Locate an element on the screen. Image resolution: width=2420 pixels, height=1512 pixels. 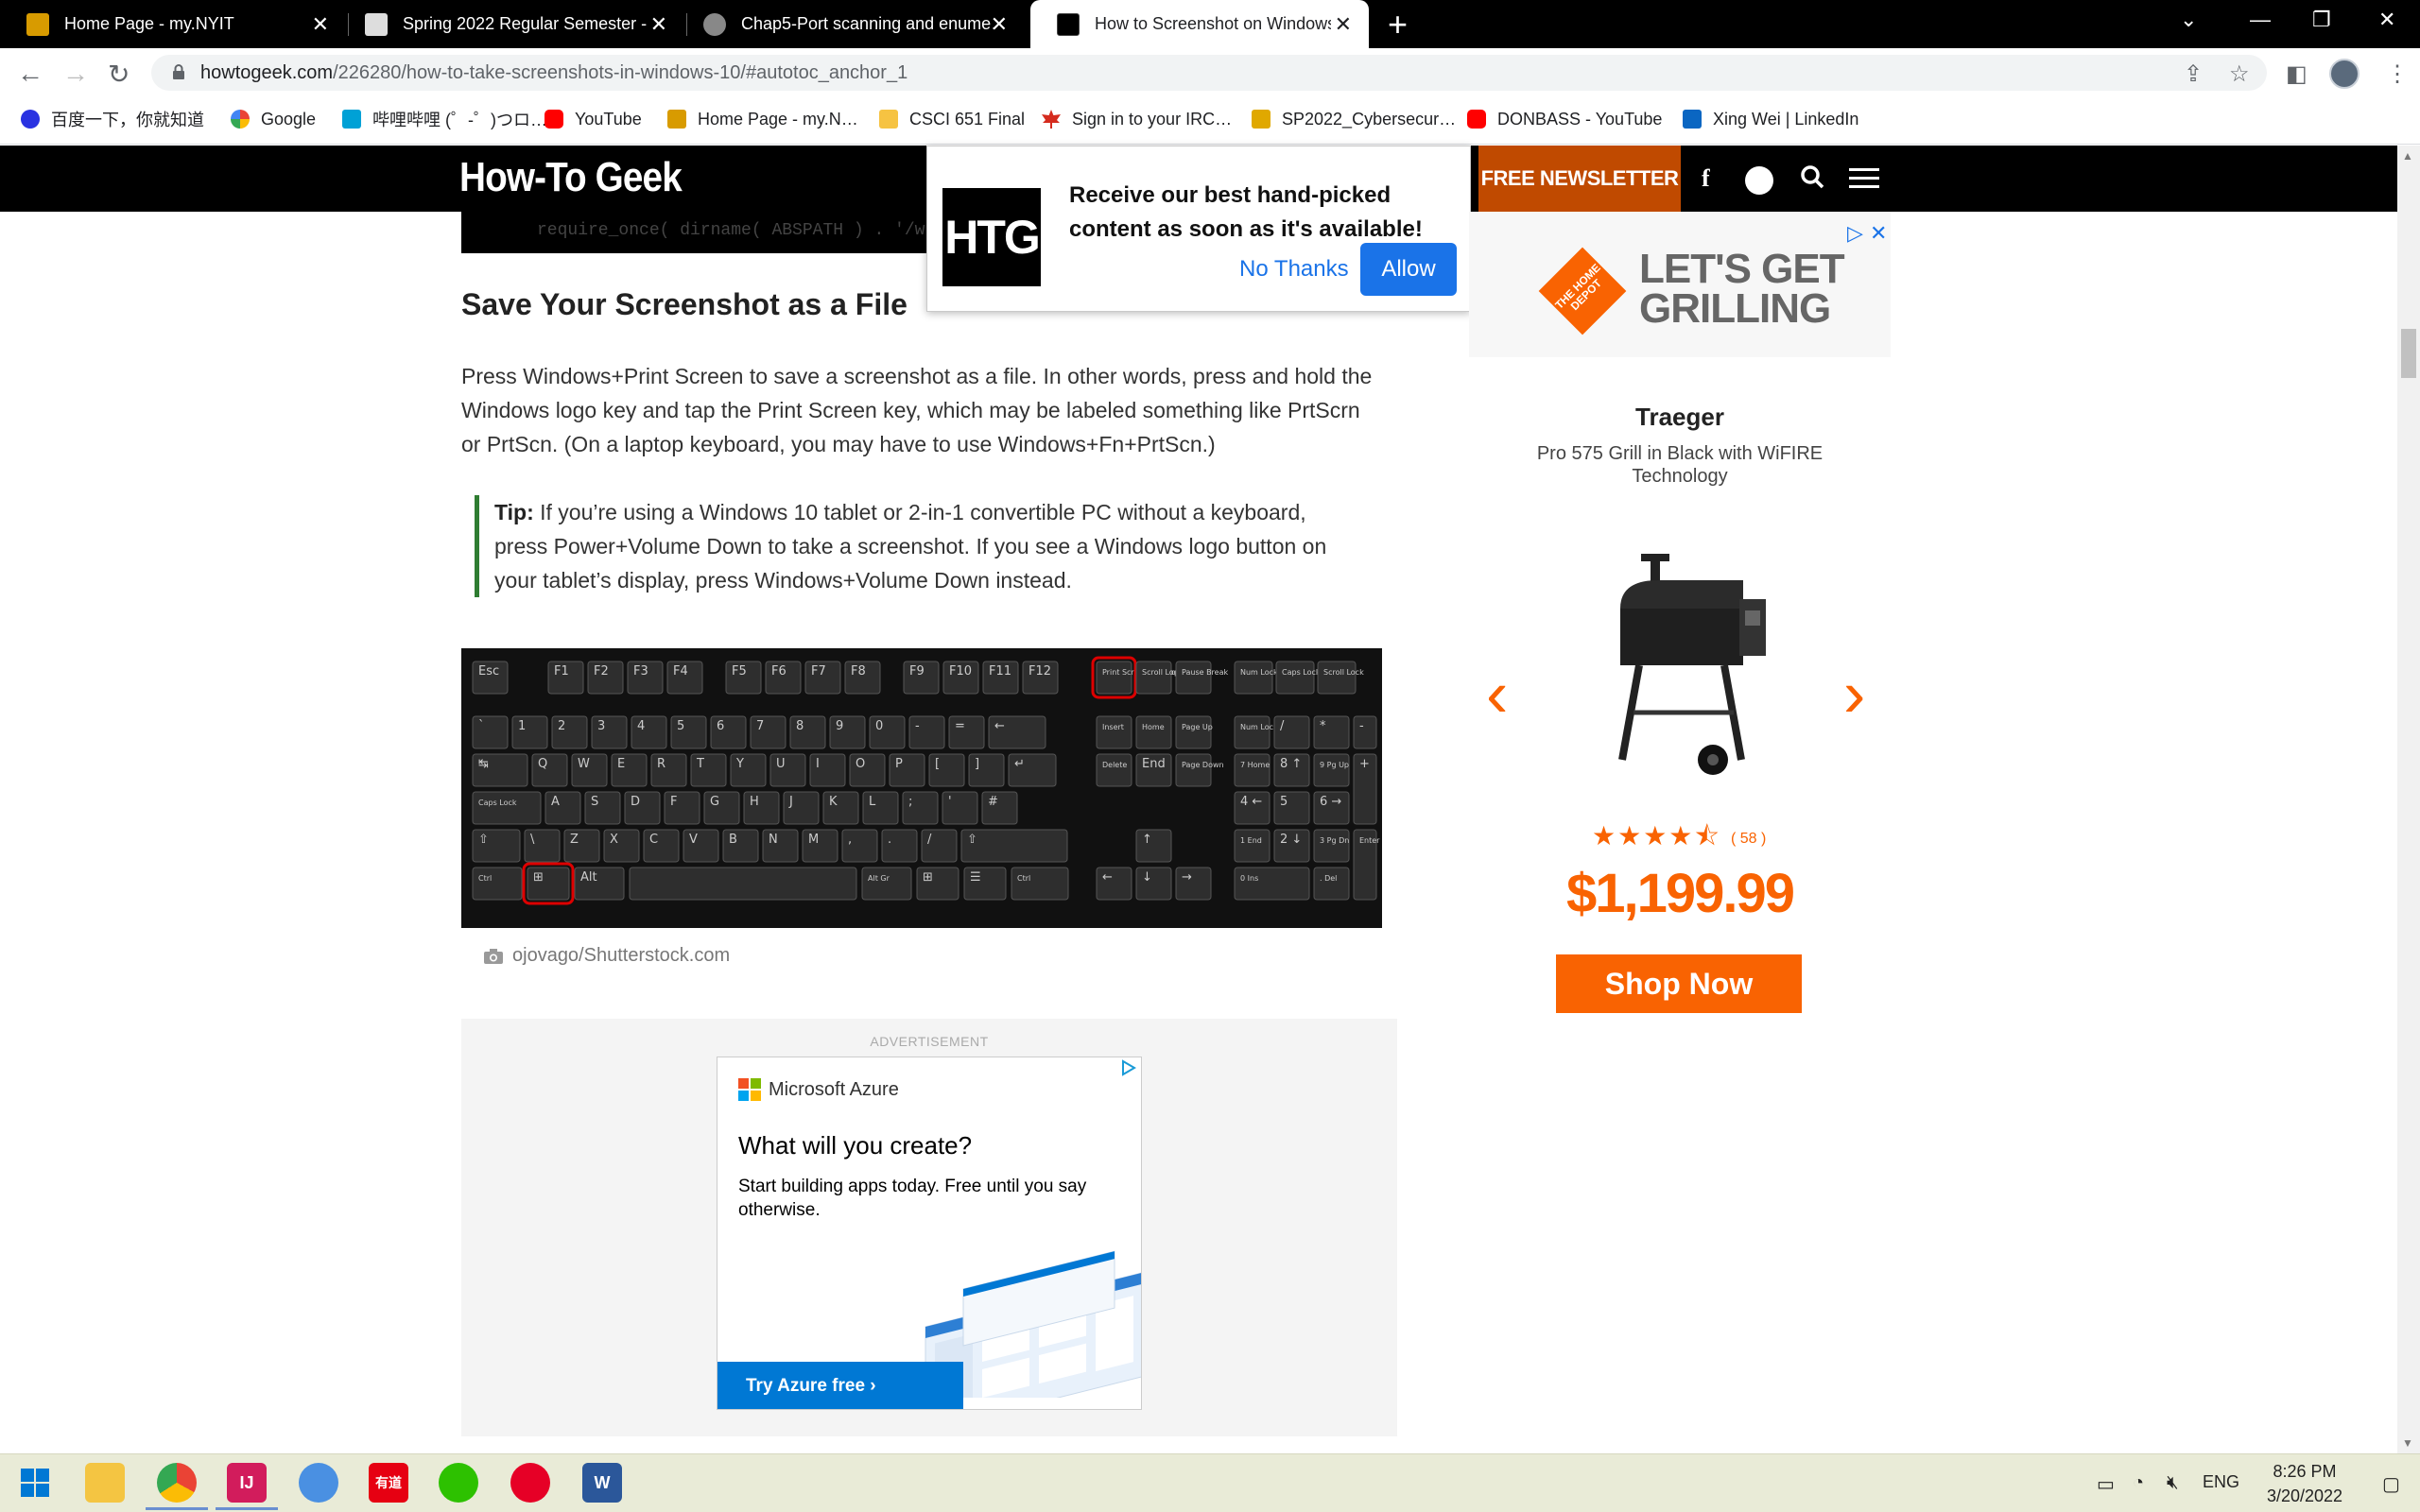
netease-music-icon is located at coordinates (530, 1483).